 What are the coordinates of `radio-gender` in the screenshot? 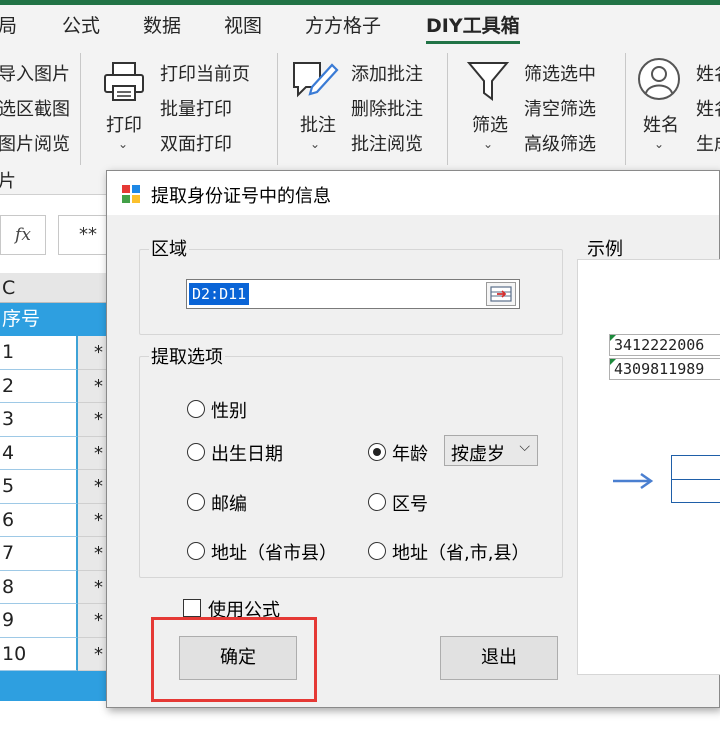 It's located at (196, 409).